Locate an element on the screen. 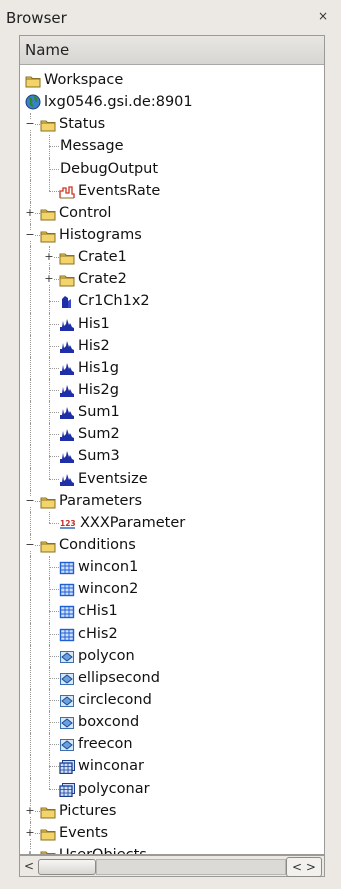 The image size is (341, 889). tree-item: circlecond is located at coordinates (172, 700).